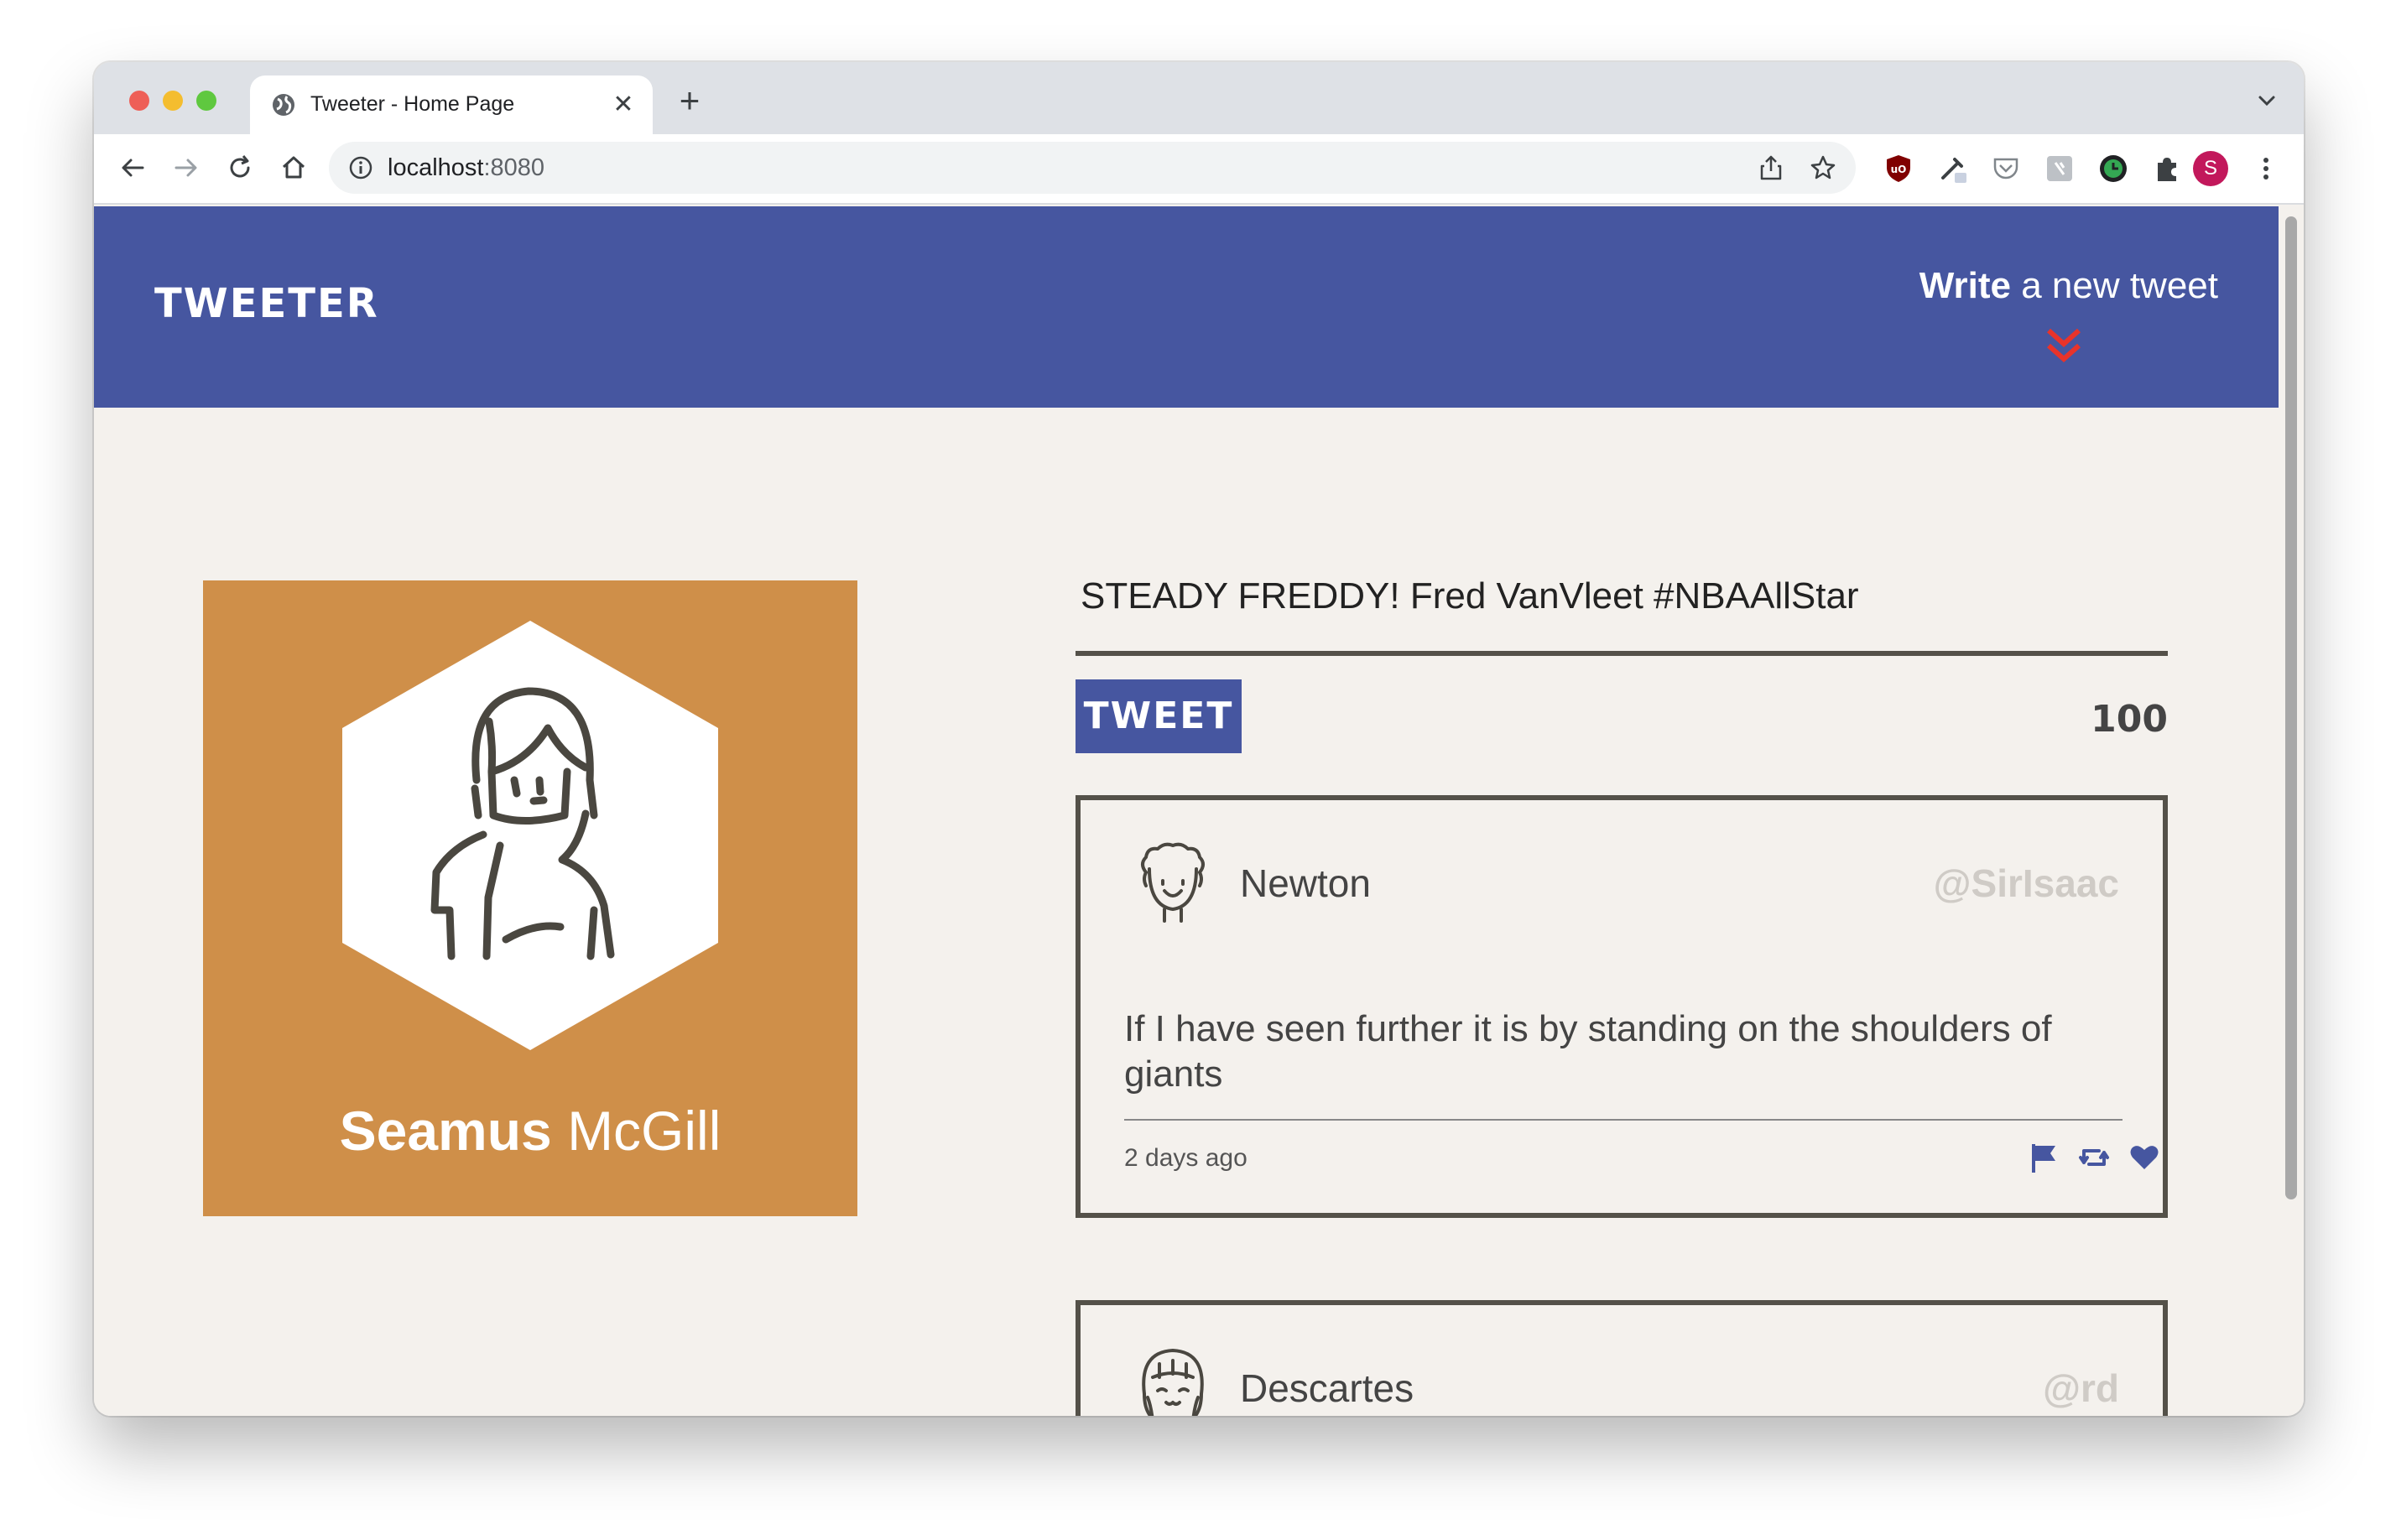 This screenshot has height=1540, width=2396. What do you see at coordinates (266, 304) in the screenshot?
I see `site-logo: TWEETER` at bounding box center [266, 304].